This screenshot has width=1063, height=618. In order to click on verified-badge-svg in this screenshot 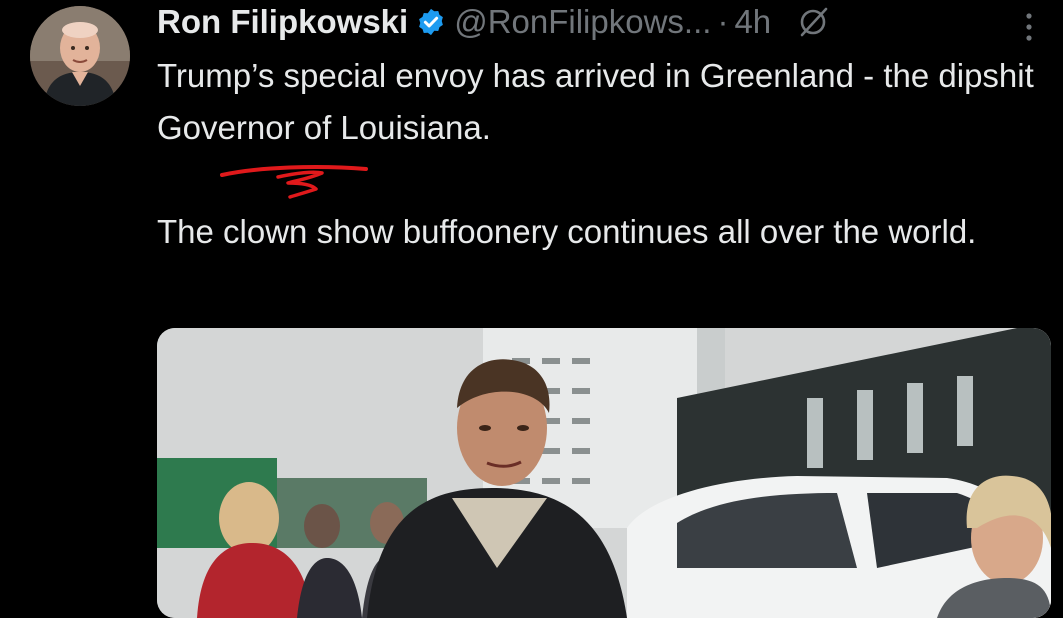, I will do `click(431, 22)`.